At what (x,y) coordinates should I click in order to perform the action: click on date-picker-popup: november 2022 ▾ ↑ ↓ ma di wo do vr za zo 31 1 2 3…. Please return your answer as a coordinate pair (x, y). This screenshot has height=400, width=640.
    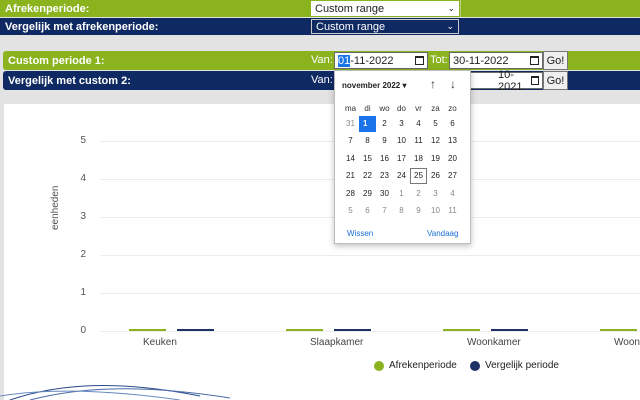
    Looking at the image, I should click on (402, 157).